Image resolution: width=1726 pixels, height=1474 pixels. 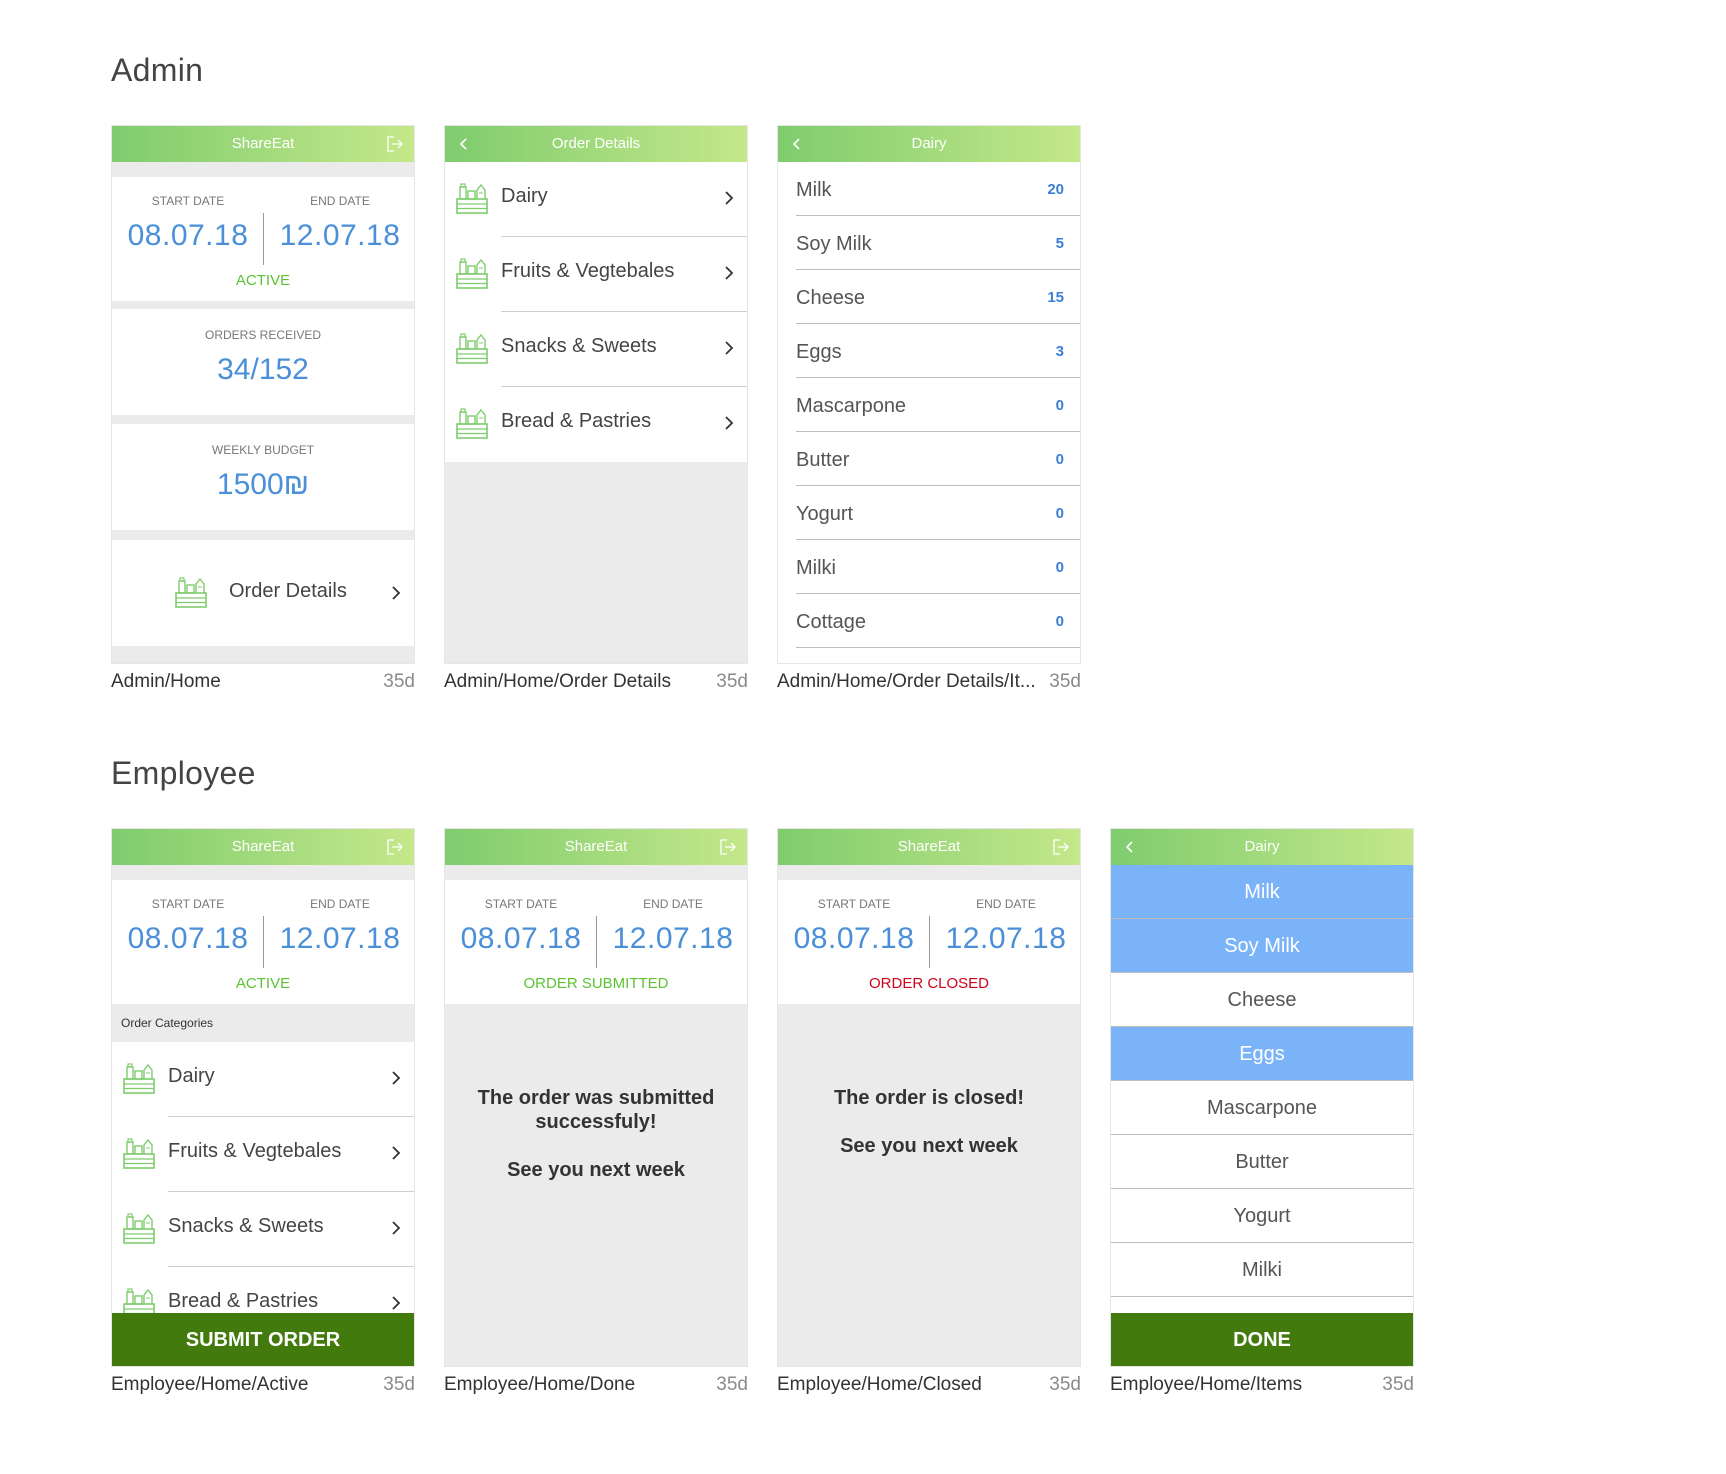 What do you see at coordinates (263, 847) in the screenshot?
I see `app-bar: ShareEat` at bounding box center [263, 847].